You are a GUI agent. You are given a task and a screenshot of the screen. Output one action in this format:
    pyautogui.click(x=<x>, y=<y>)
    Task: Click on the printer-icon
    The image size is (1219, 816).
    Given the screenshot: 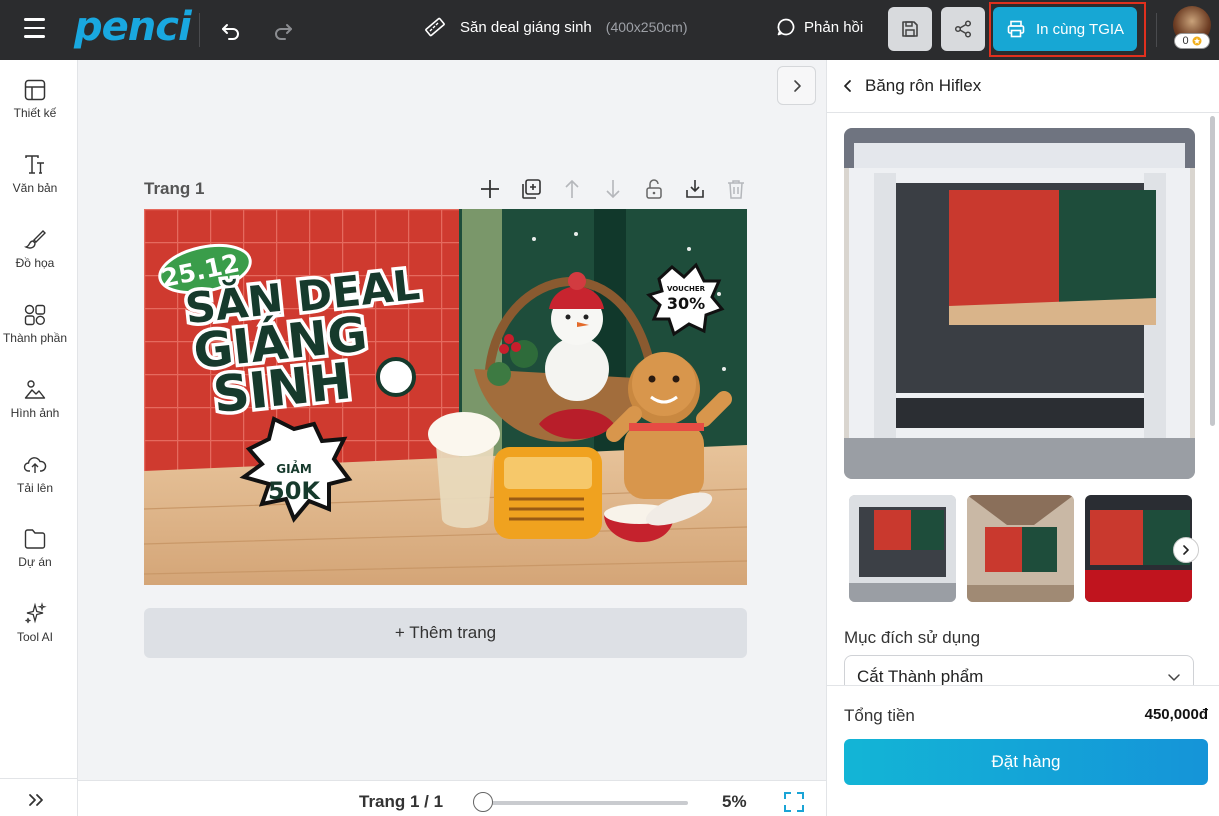 What is the action you would take?
    pyautogui.click(x=1016, y=29)
    